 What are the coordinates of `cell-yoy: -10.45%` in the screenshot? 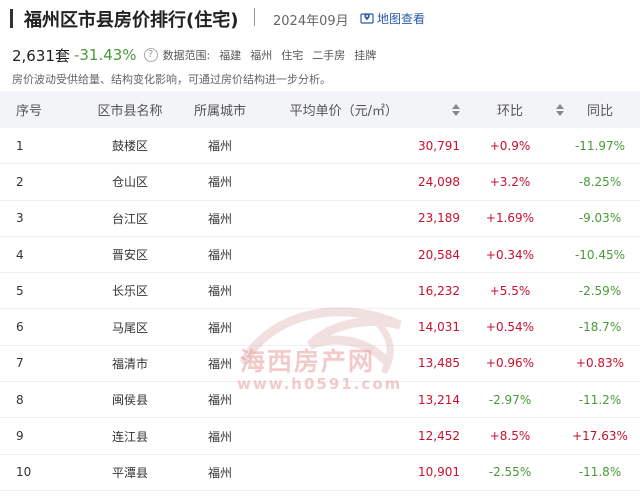 It's located at (600, 254).